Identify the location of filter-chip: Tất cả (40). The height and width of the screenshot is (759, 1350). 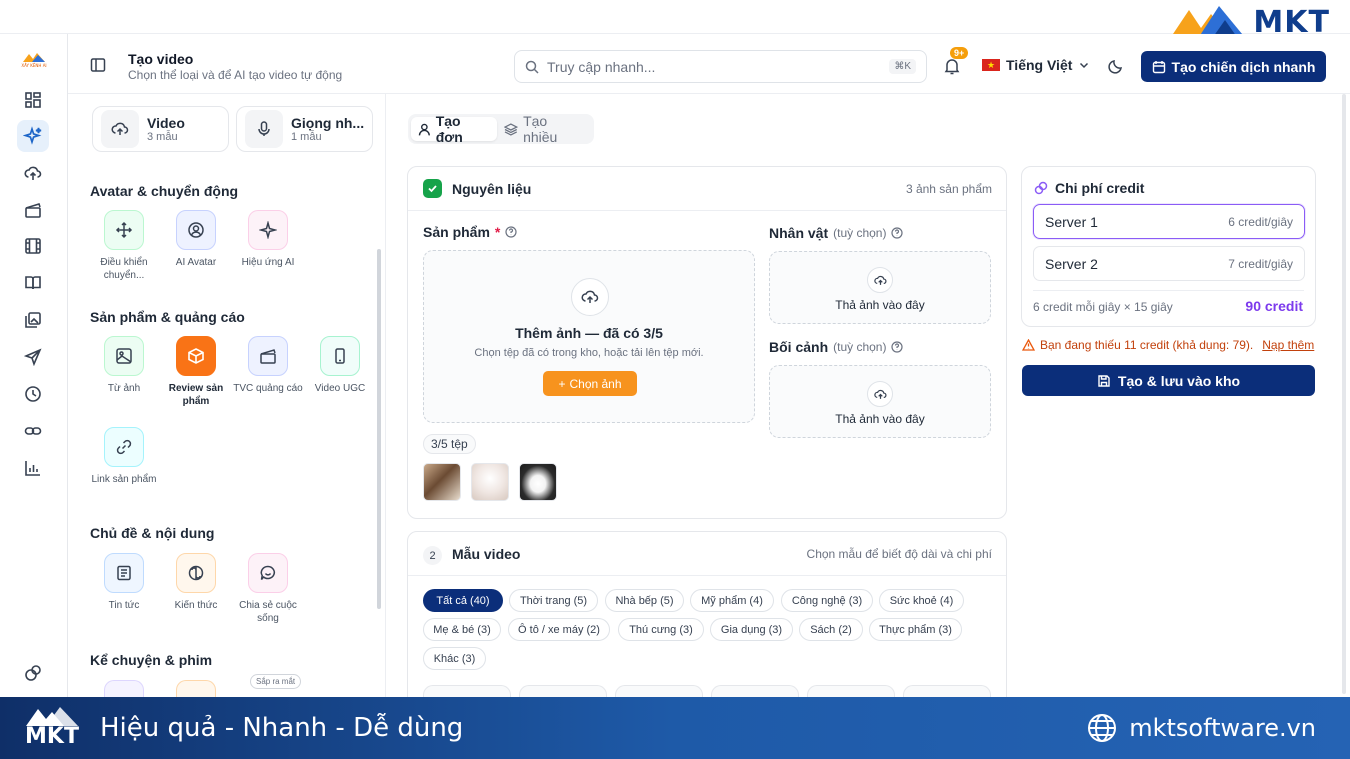
(463, 600).